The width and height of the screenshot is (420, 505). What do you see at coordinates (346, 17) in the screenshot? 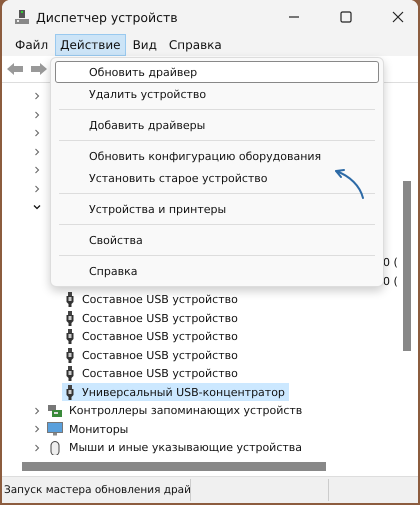
I see `maximize-icon` at bounding box center [346, 17].